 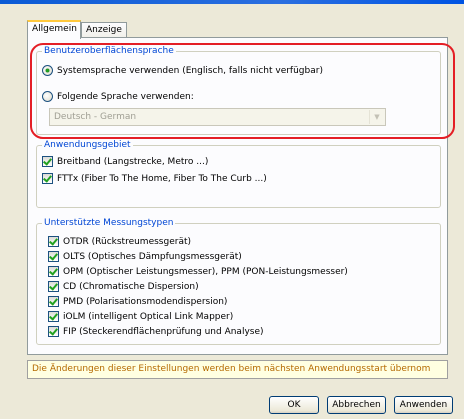 What do you see at coordinates (53, 316) in the screenshot?
I see `checkbox-iolm` at bounding box center [53, 316].